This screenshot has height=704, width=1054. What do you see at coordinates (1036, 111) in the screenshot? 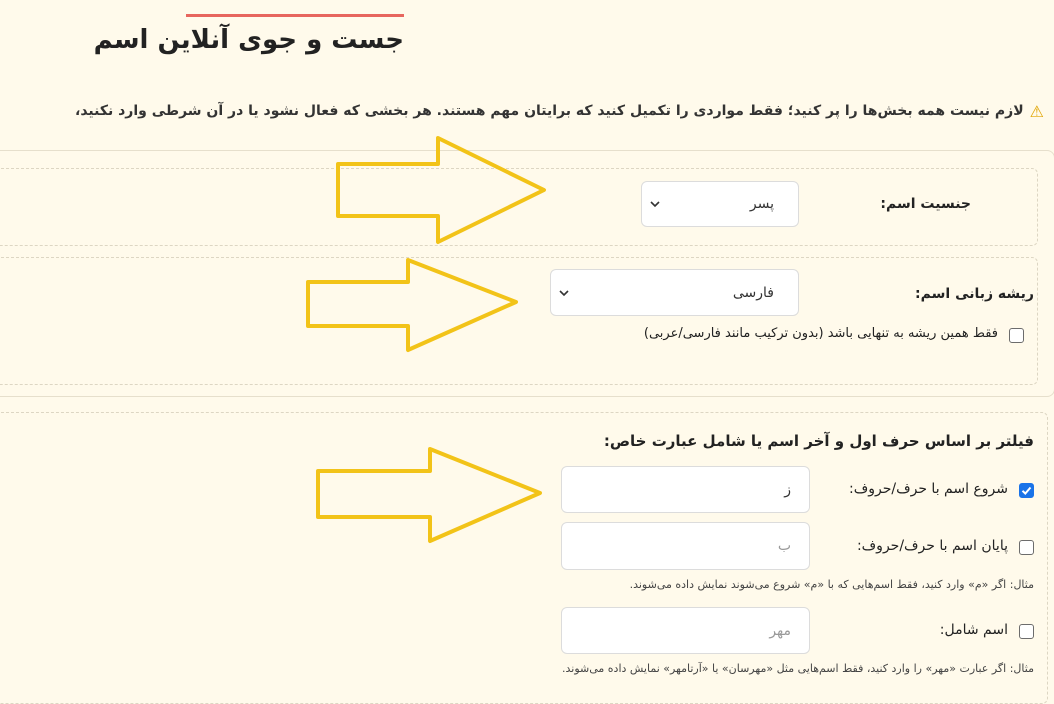
I see `warning-icon: ⚠` at bounding box center [1036, 111].